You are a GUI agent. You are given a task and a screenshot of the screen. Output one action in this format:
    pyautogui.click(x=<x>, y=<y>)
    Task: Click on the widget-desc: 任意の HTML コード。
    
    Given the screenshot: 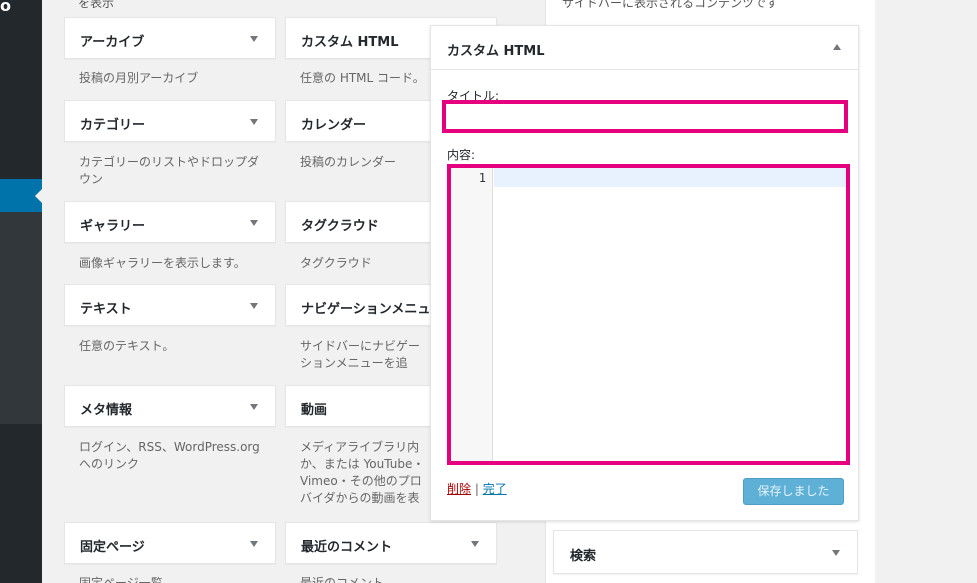 What is the action you would take?
    pyautogui.click(x=362, y=78)
    